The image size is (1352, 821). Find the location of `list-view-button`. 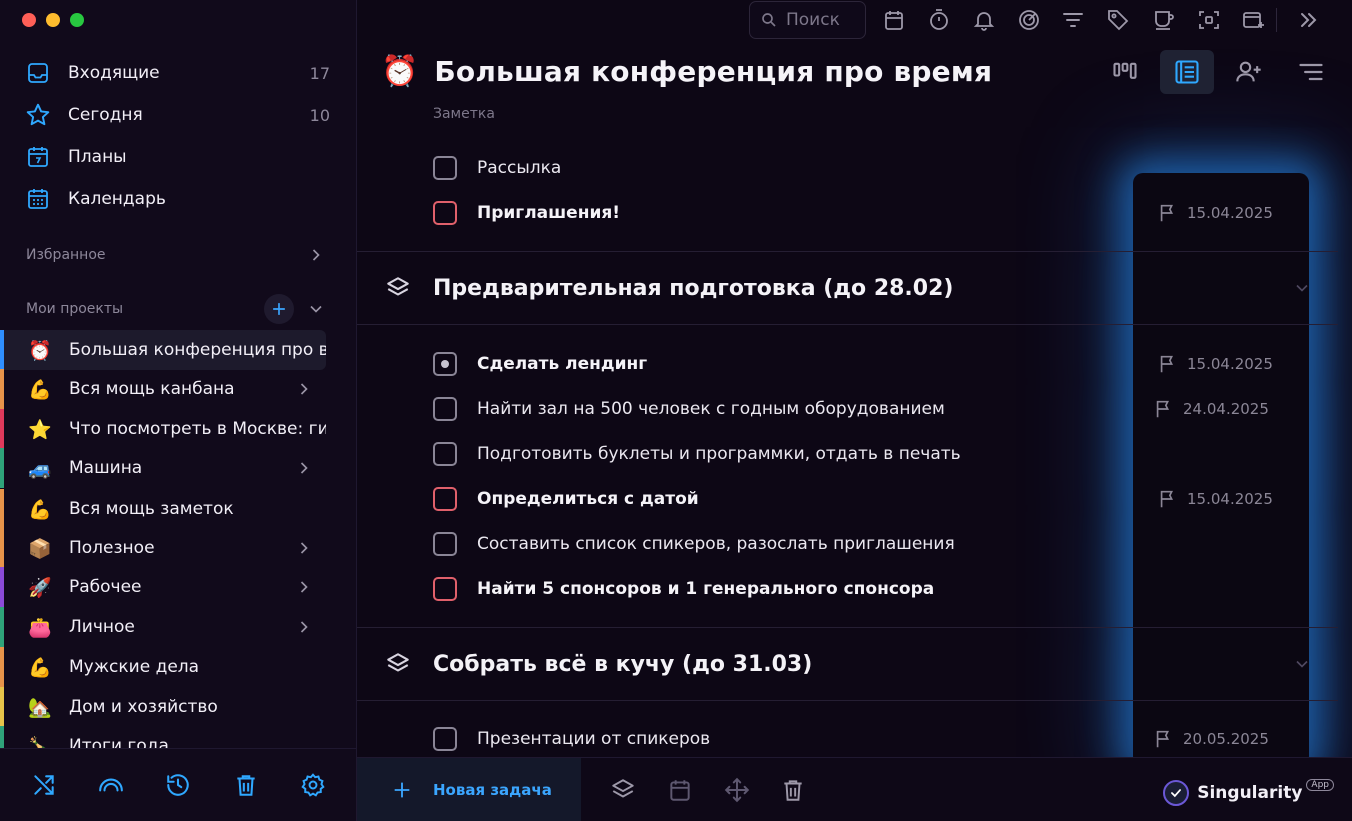

list-view-button is located at coordinates (1187, 72).